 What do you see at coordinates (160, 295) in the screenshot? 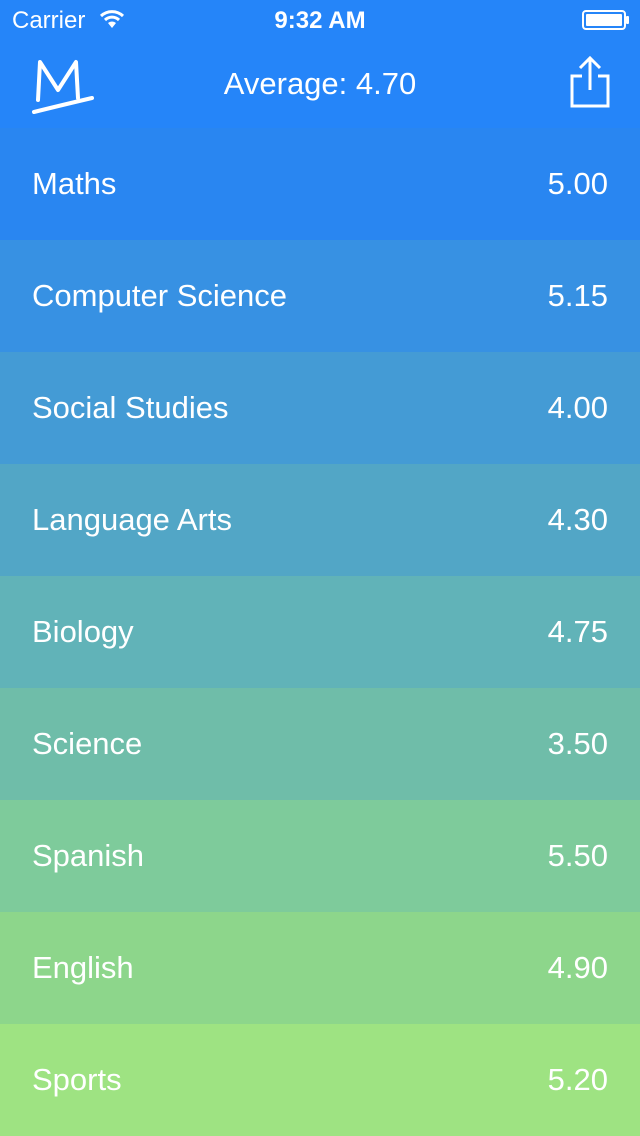
I see `subject-name: Computer Science` at bounding box center [160, 295].